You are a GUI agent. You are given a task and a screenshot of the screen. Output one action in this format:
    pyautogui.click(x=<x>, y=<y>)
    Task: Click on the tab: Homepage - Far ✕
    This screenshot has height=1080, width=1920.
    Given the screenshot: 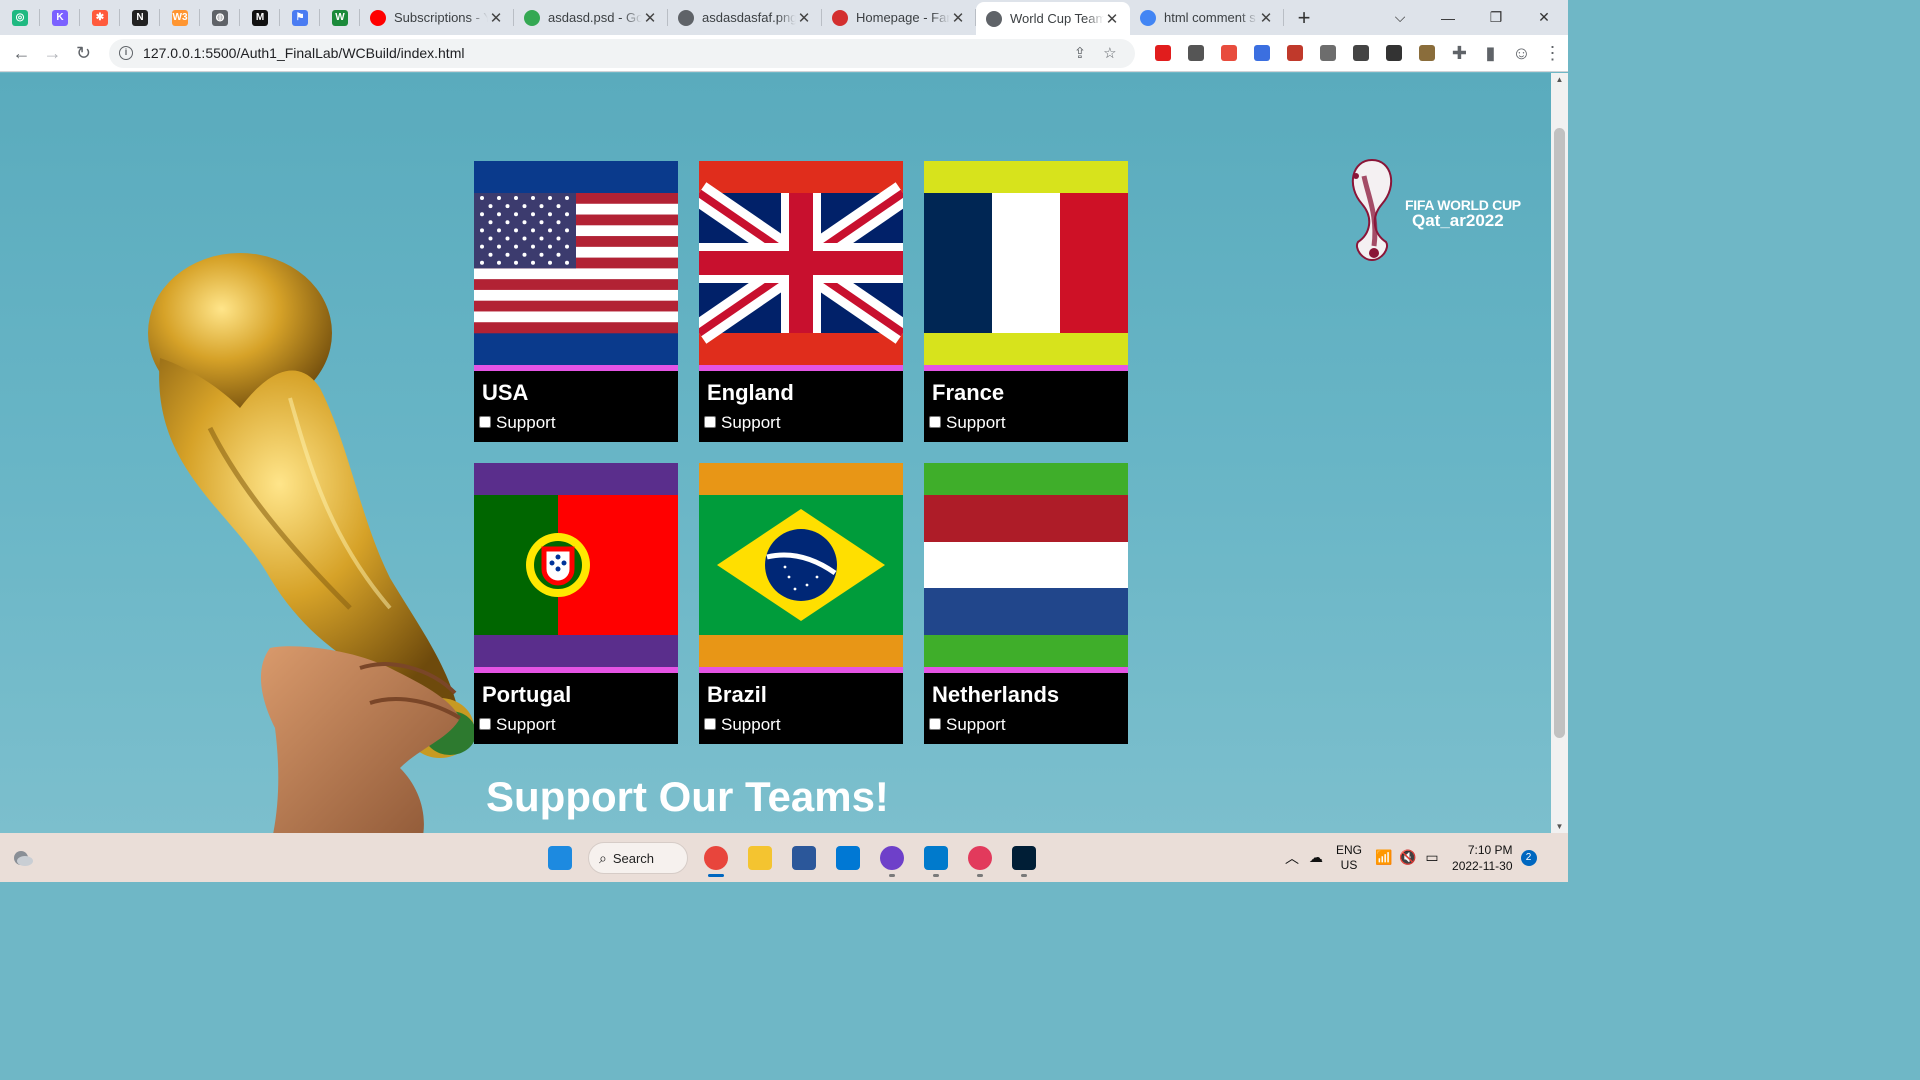 What is the action you would take?
    pyautogui.click(x=899, y=17)
    